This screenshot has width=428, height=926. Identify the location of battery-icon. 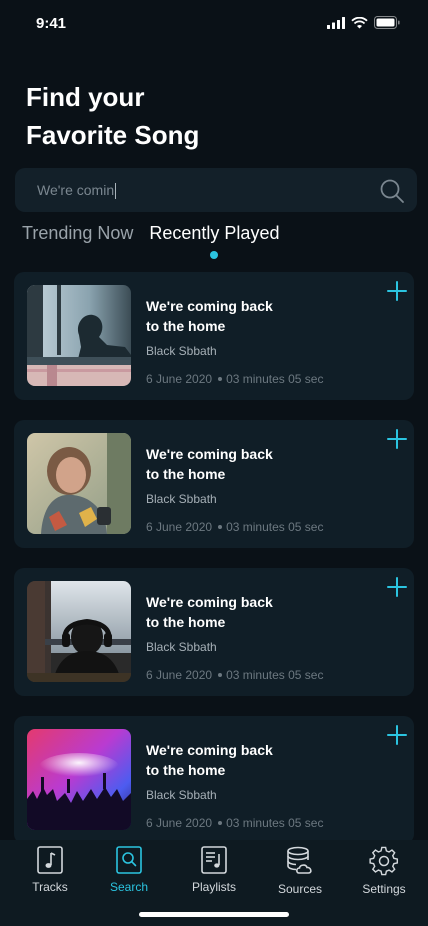
(387, 22).